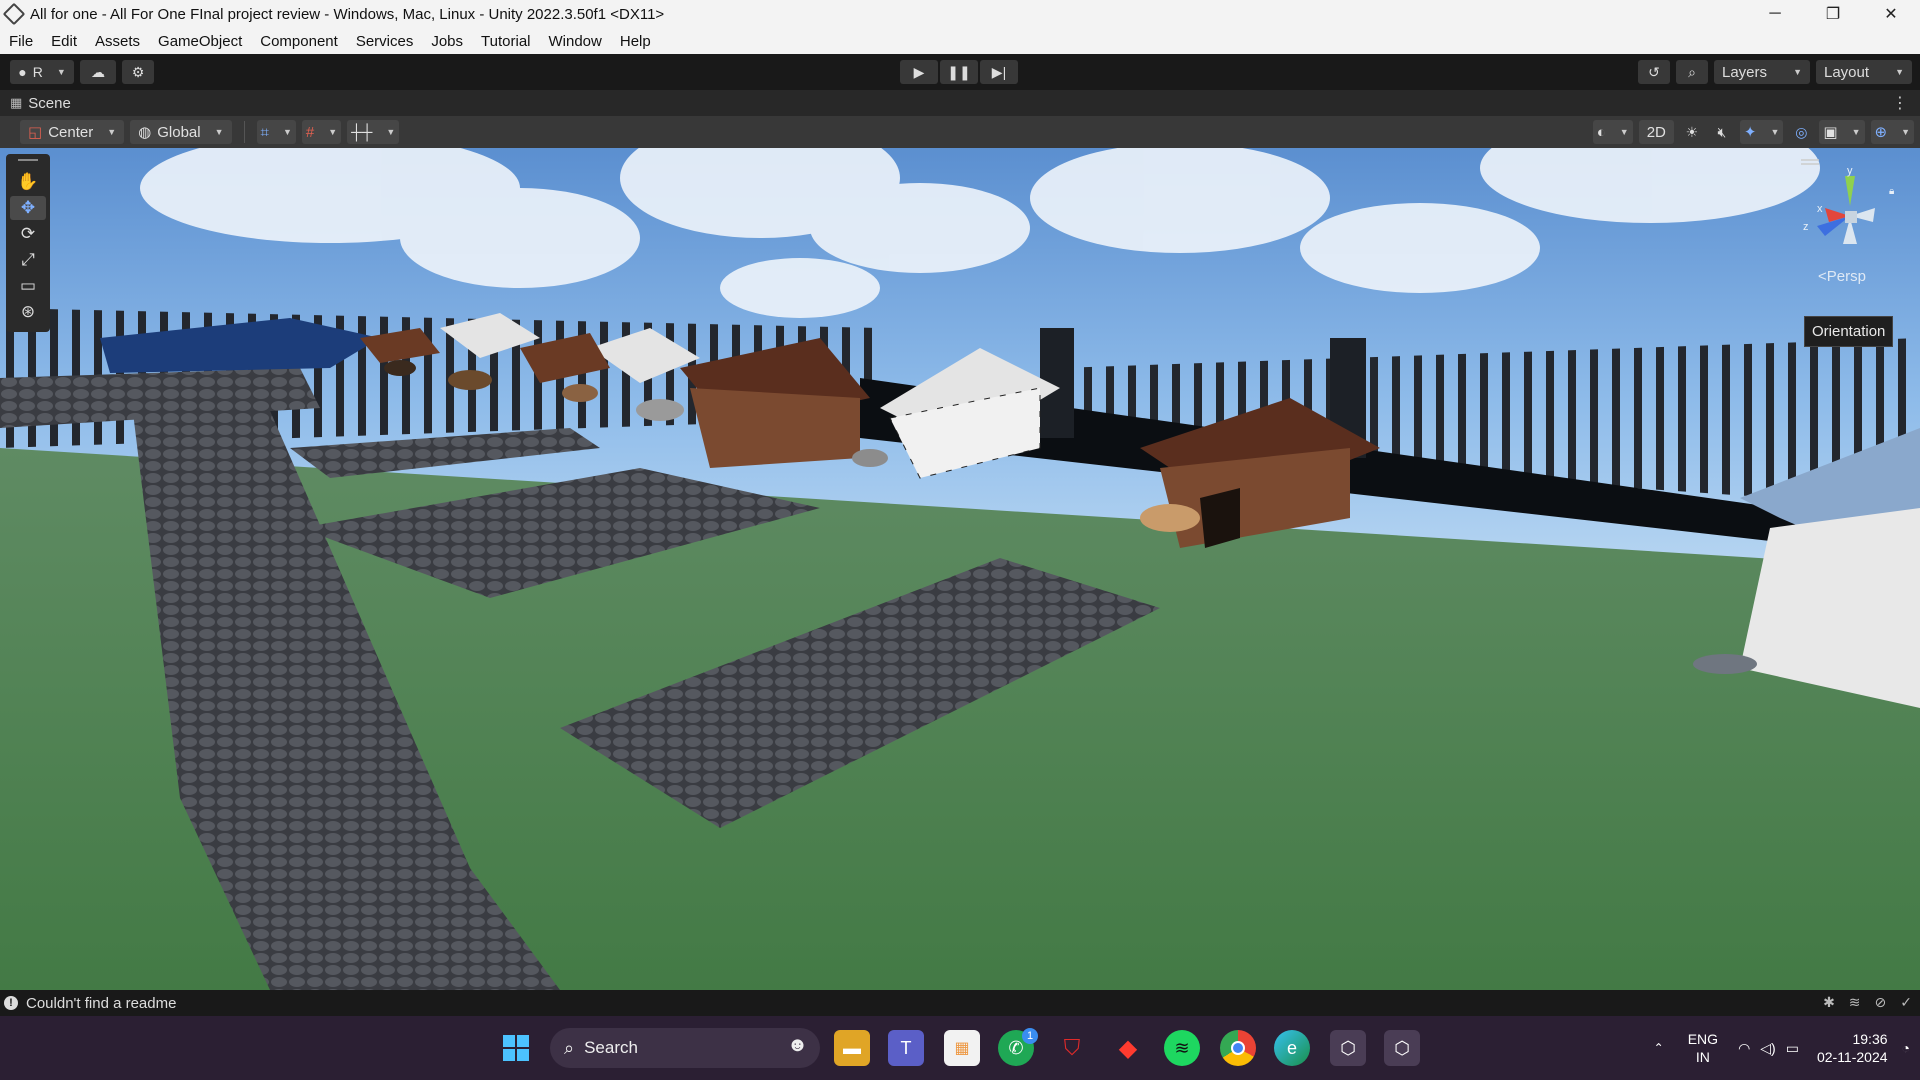 This screenshot has height=1080, width=1920. What do you see at coordinates (28, 286) in the screenshot?
I see `rect-tool-icon: ▭` at bounding box center [28, 286].